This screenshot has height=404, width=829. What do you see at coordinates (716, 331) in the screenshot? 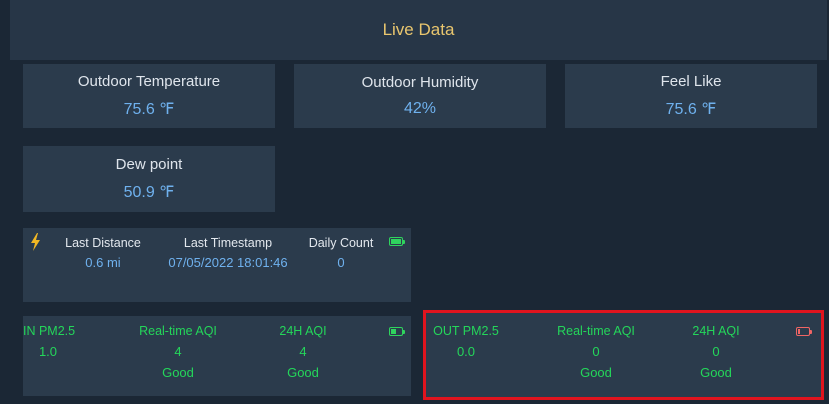
I see `out-24h-aqi-label: 24H AQI` at bounding box center [716, 331].